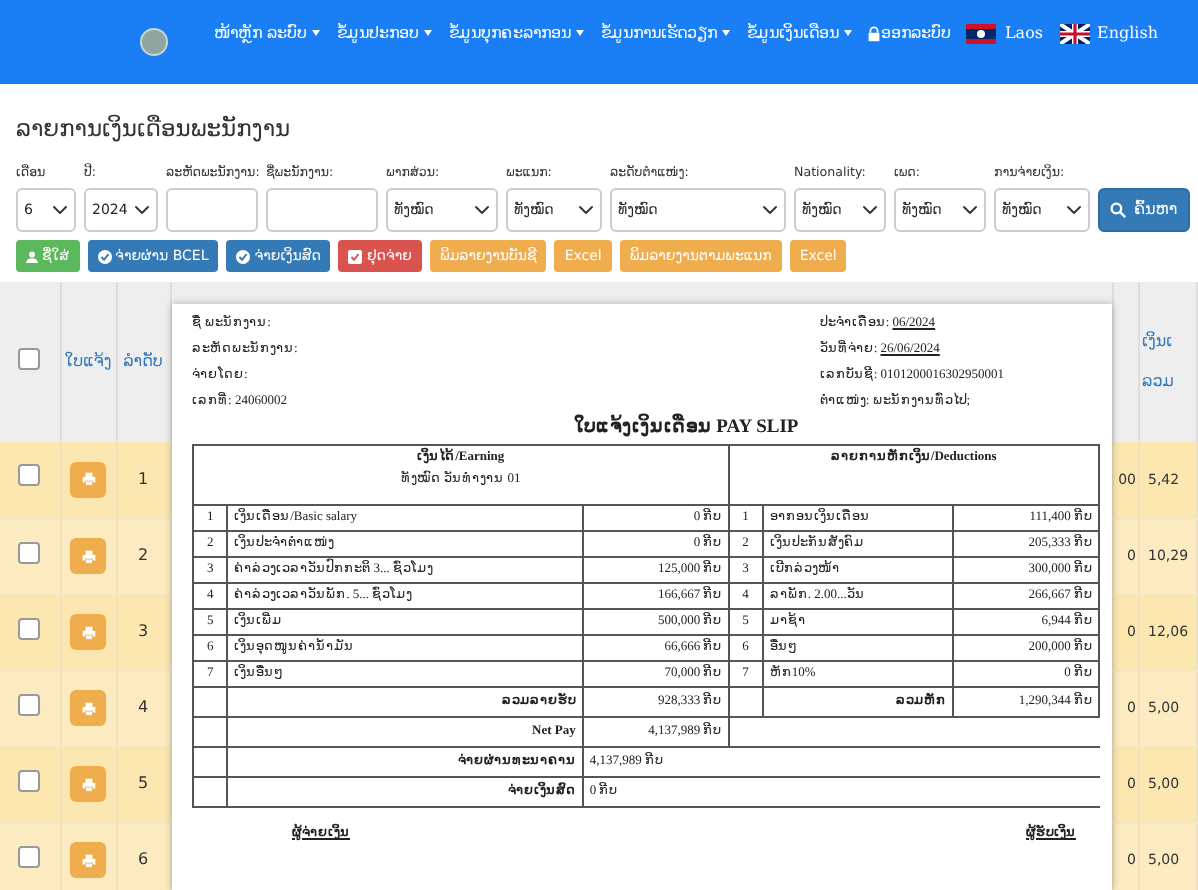  I want to click on column-header: ເງິນເ, so click(1158, 342).